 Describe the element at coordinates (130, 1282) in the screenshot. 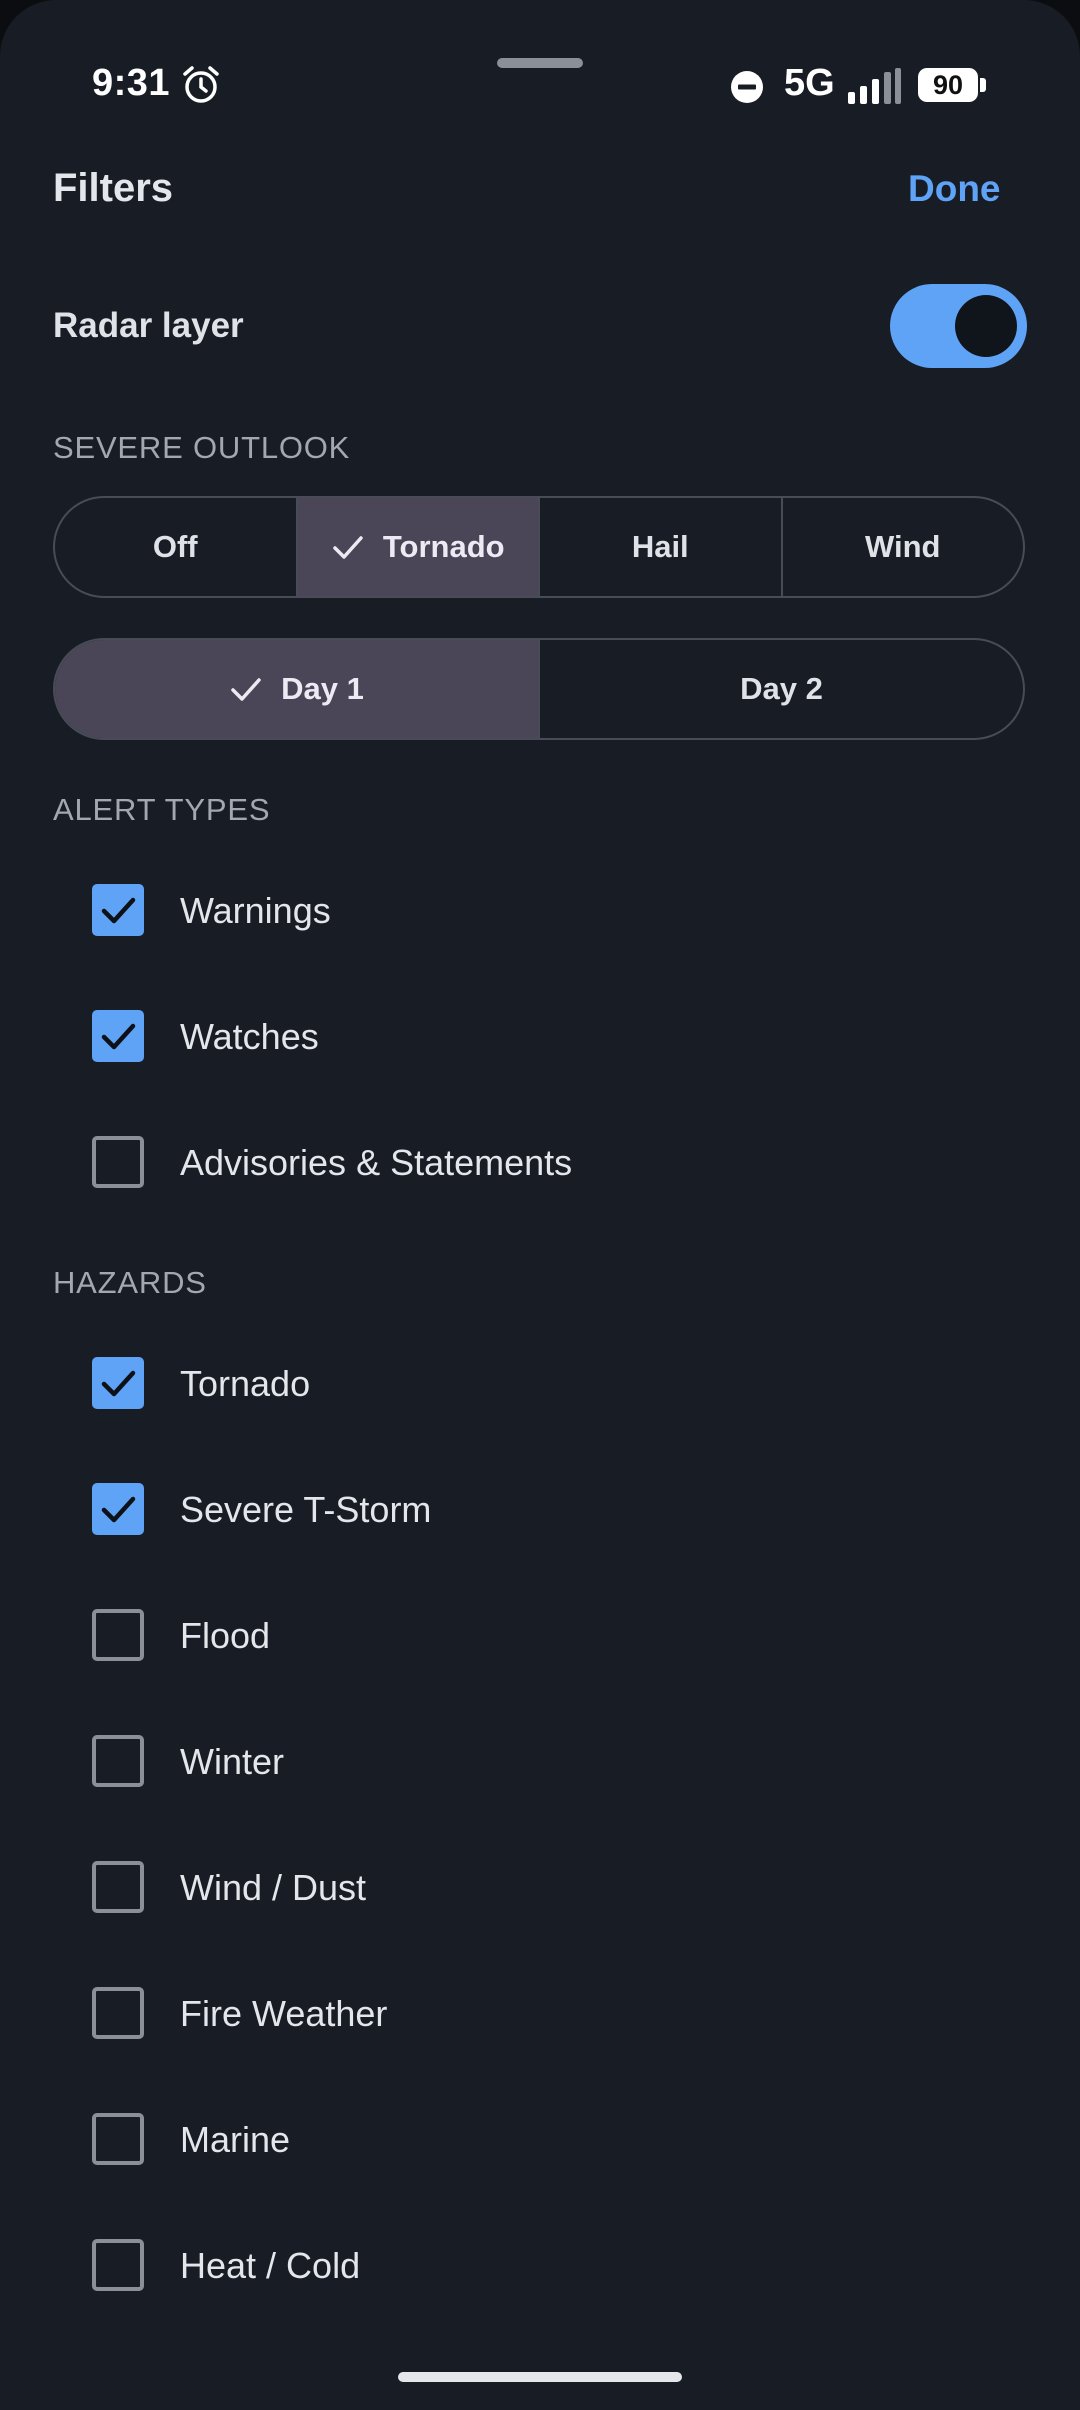

I see `hazards-header: HAZARDS` at that location.